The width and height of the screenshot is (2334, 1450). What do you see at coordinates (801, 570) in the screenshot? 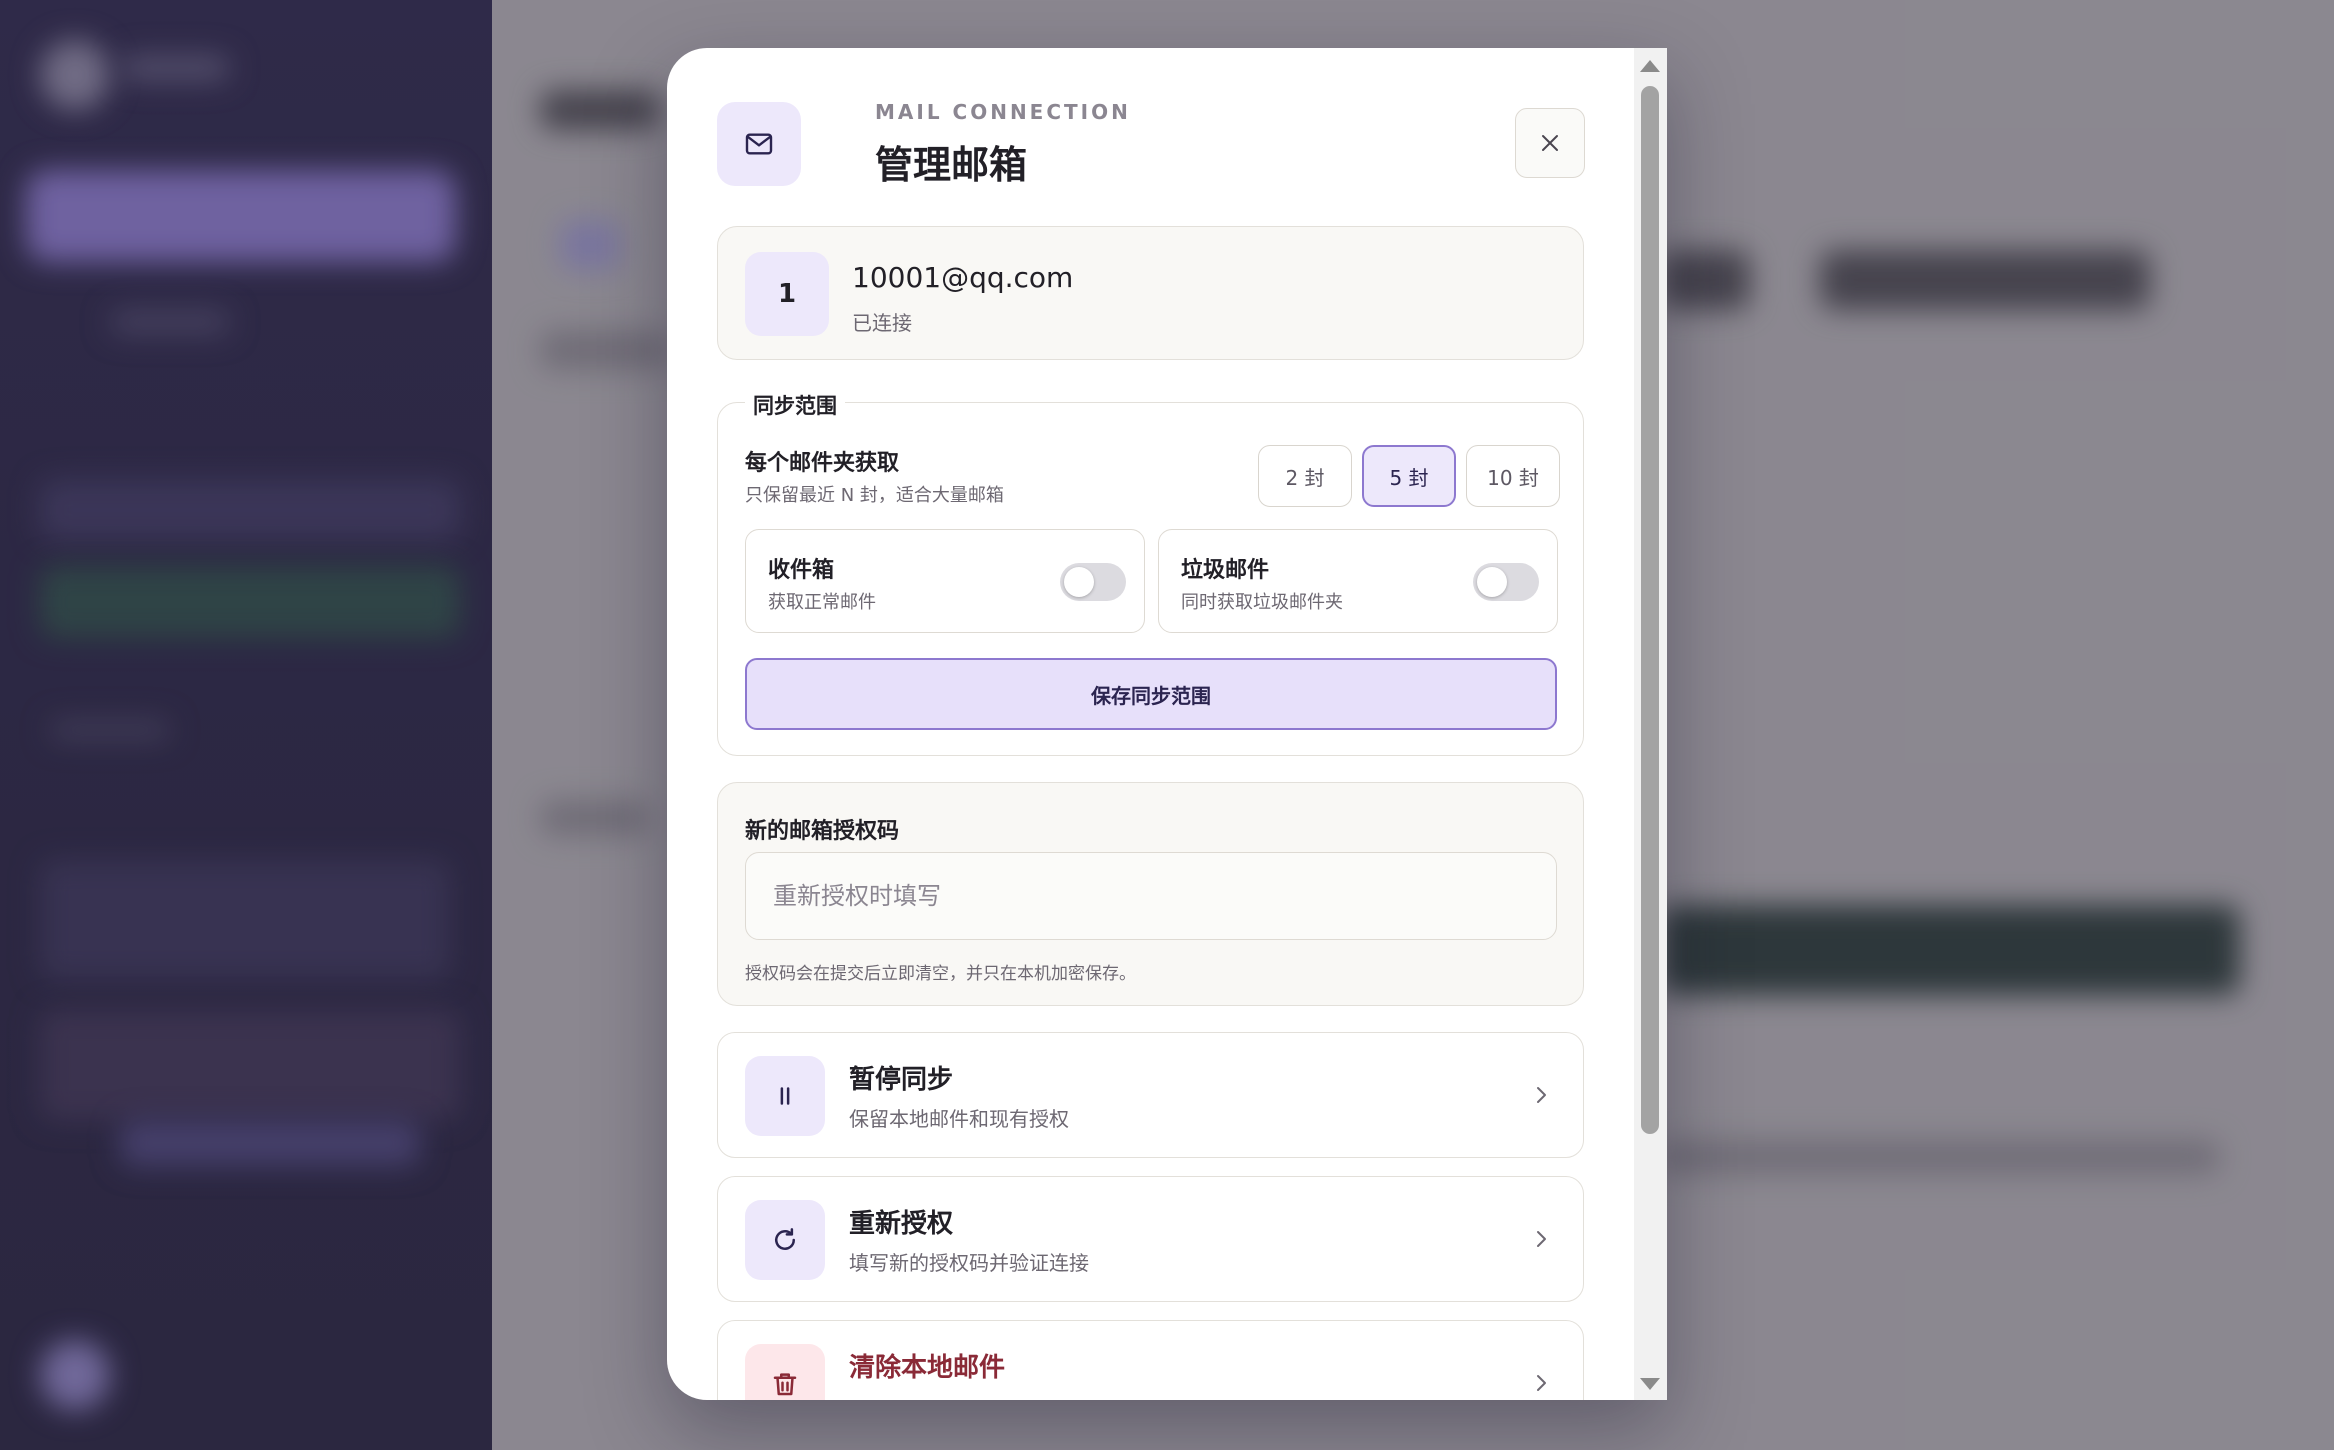
I see `inbox-toggle-title: 收件箱` at bounding box center [801, 570].